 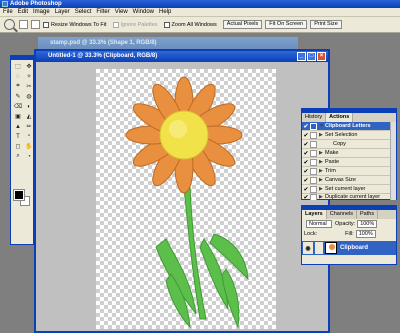 What do you see at coordinates (393, 161) in the screenshot?
I see `actions-scrollbar` at bounding box center [393, 161].